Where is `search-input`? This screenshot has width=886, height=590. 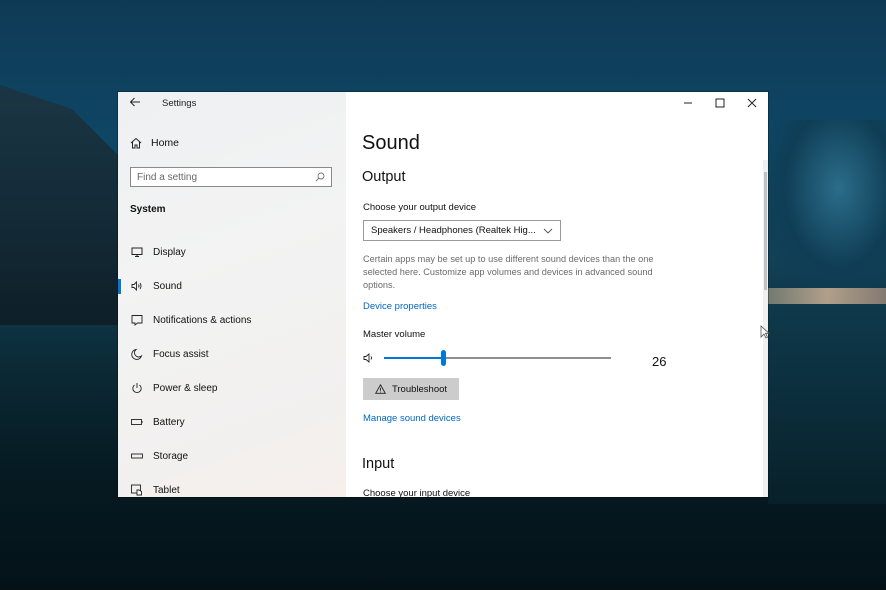 search-input is located at coordinates (226, 177).